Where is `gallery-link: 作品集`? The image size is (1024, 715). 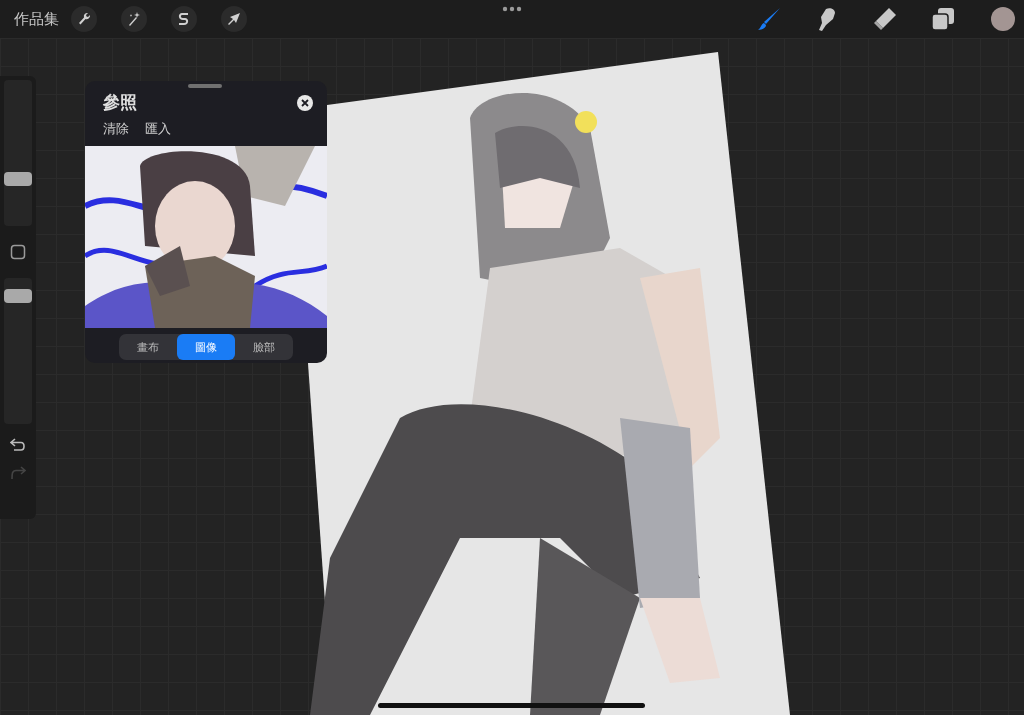 gallery-link: 作品集 is located at coordinates (36, 19).